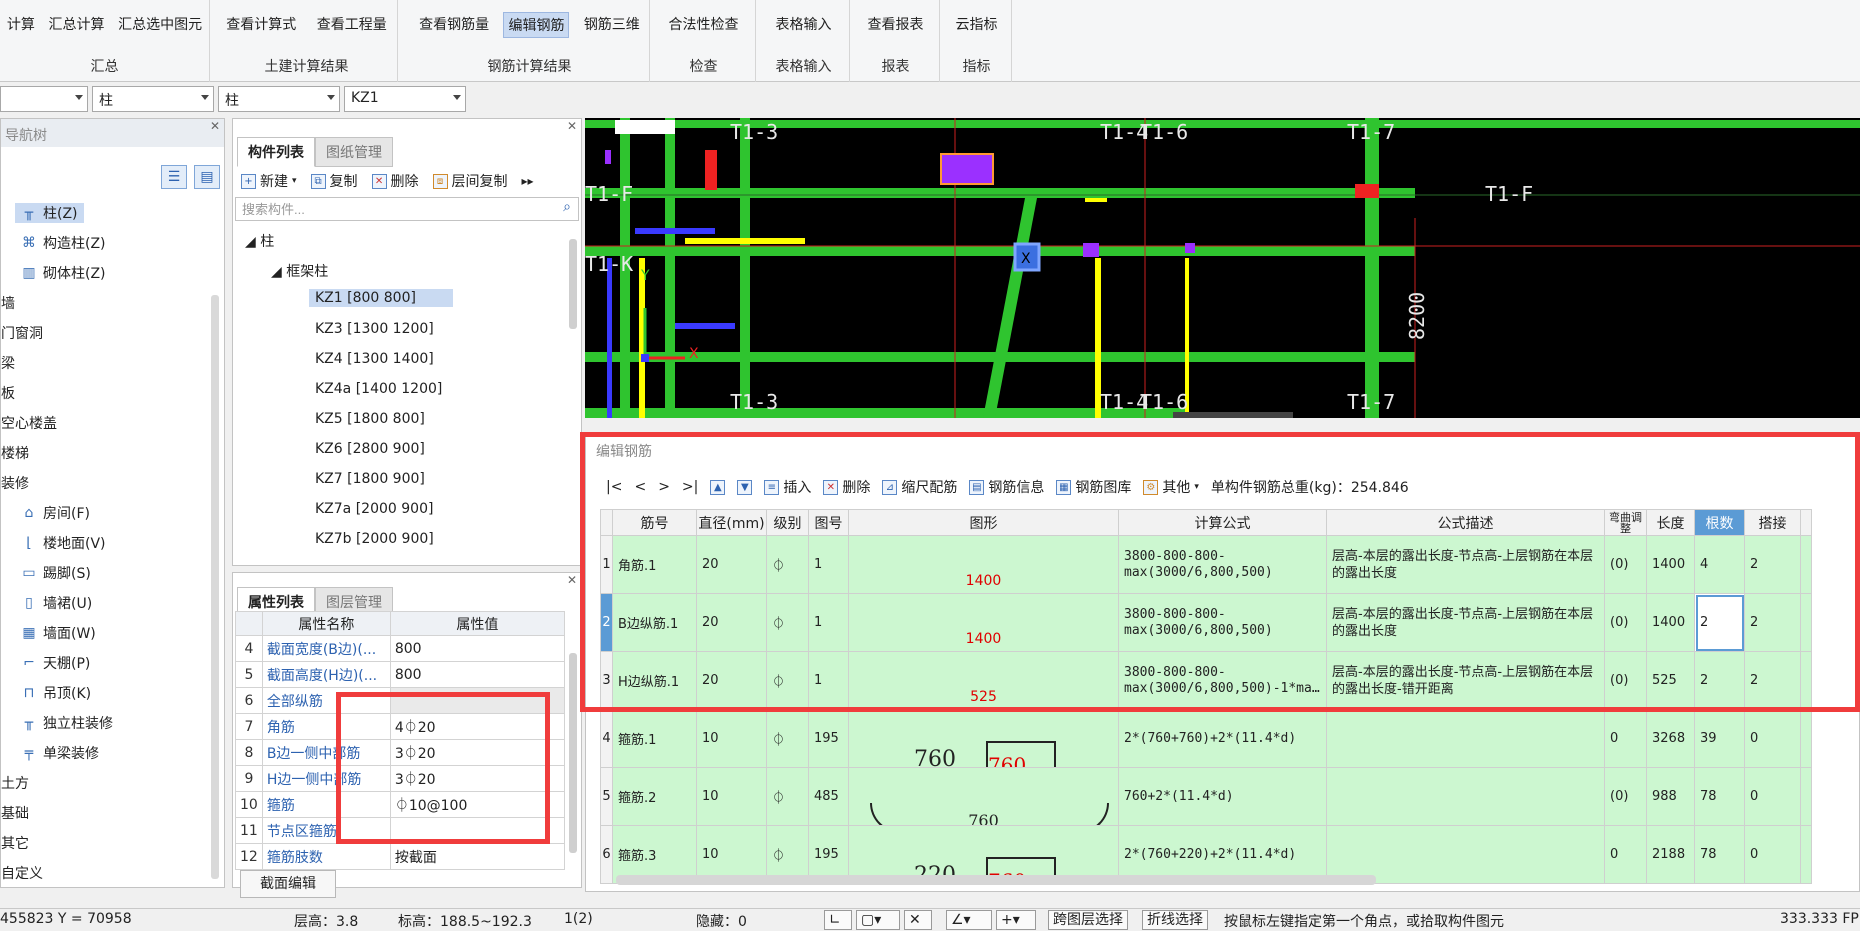  What do you see at coordinates (299, 271) in the screenshot?
I see `tree-node-frame-column: ◢ 框架柱` at bounding box center [299, 271].